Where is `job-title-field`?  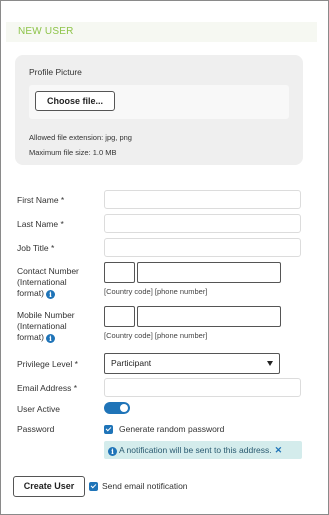
job-title-field is located at coordinates (202, 247).